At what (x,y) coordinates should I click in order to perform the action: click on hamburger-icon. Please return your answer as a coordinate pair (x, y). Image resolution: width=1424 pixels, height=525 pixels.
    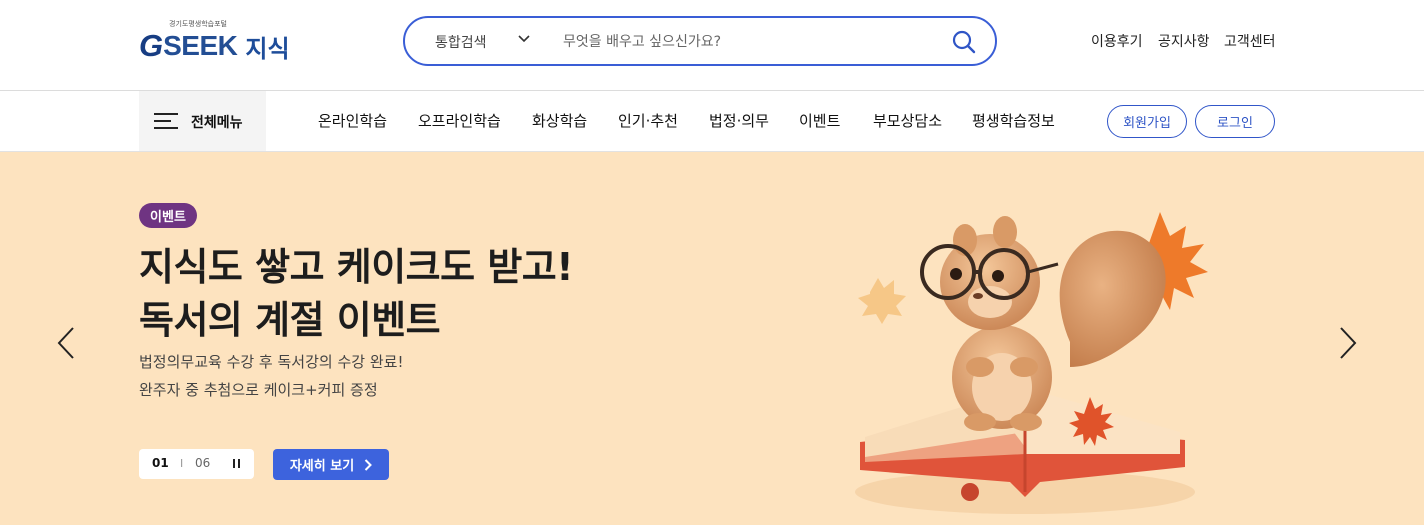
    Looking at the image, I should click on (166, 121).